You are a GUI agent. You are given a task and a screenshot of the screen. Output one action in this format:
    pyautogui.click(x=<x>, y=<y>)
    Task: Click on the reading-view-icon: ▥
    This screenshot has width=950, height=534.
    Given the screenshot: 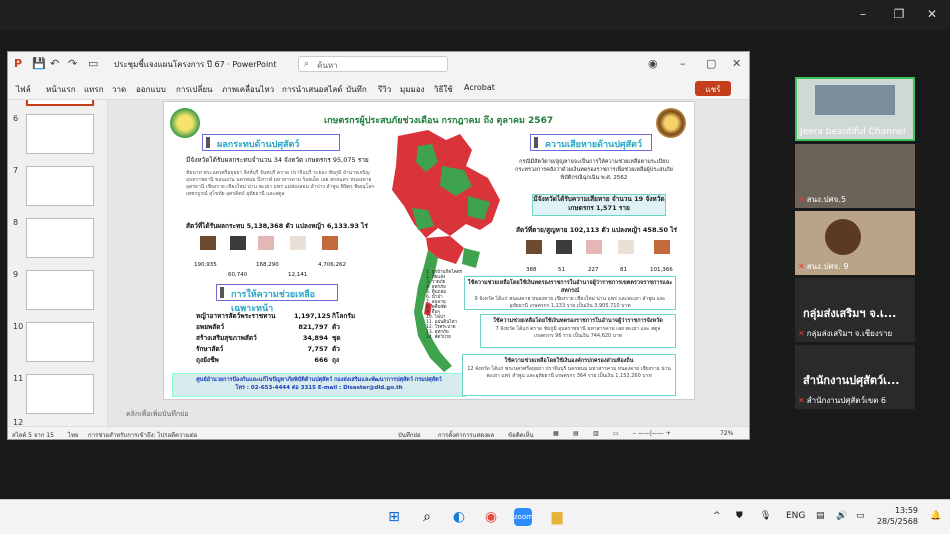 What is the action you would take?
    pyautogui.click(x=596, y=433)
    